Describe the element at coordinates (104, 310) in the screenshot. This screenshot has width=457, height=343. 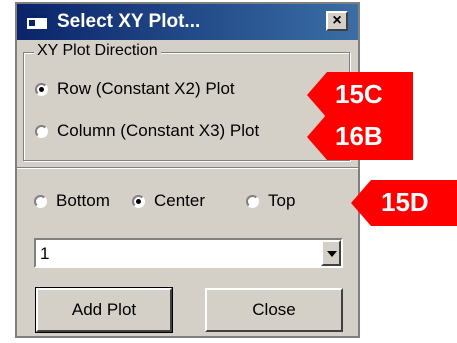
I see `add-plot-button: Add Plot` at that location.